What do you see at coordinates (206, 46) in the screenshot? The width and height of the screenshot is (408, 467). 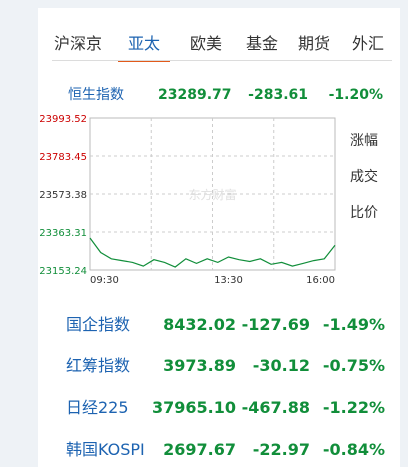 I see `tab-europe-america: 欧美` at bounding box center [206, 46].